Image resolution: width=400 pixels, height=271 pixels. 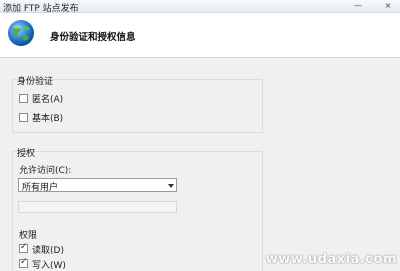 I want to click on page-title: 身份验证和授权信息, so click(x=93, y=37).